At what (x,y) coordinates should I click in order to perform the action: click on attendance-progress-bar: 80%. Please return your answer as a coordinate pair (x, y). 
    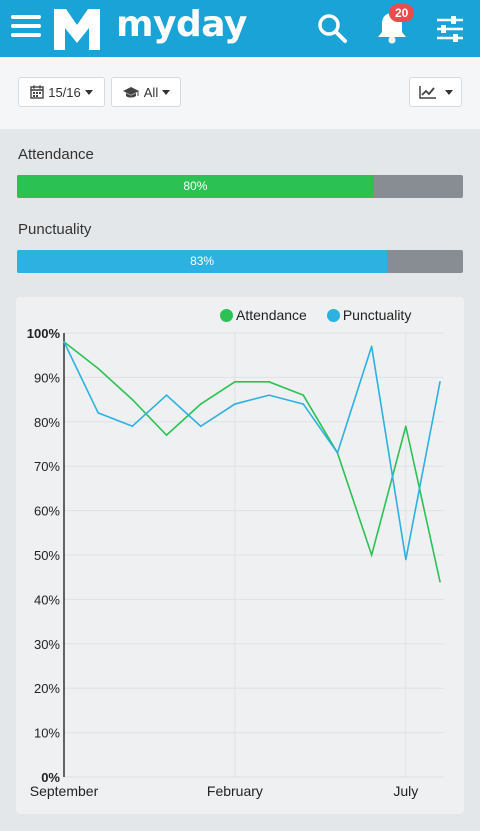
    Looking at the image, I should click on (240, 186).